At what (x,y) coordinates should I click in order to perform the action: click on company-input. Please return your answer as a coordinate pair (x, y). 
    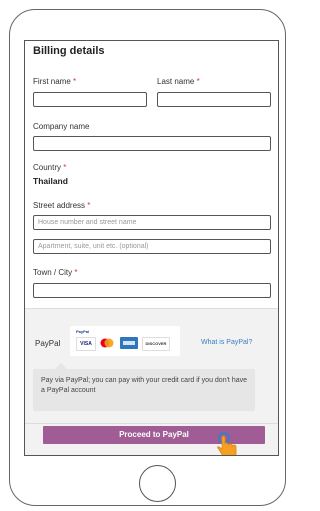
    Looking at the image, I should click on (152, 143).